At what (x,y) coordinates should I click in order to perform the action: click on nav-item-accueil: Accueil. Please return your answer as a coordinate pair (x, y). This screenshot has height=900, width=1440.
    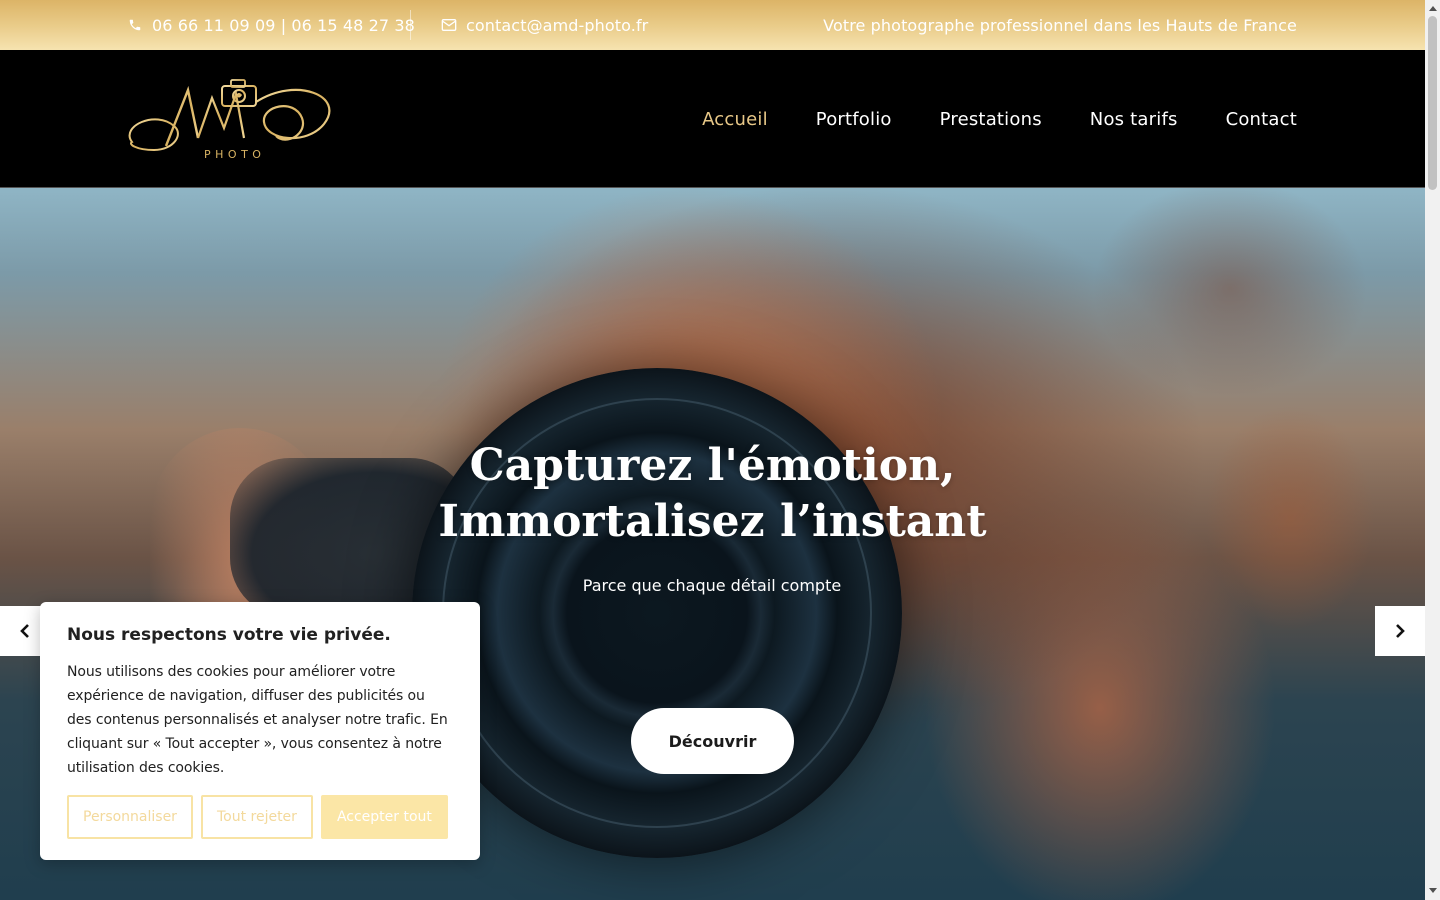
    Looking at the image, I should click on (735, 119).